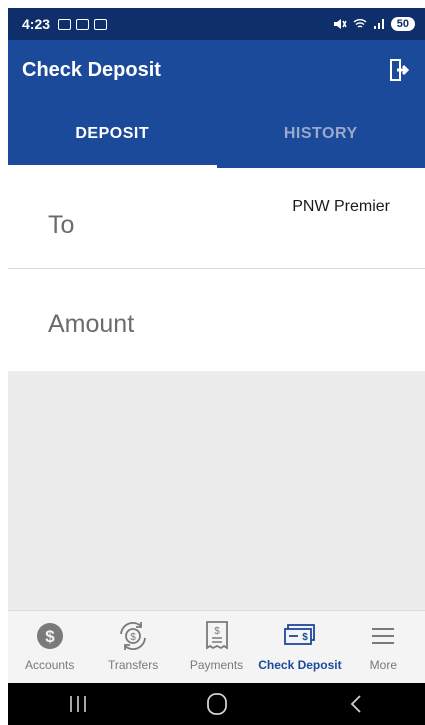 This screenshot has width=425, height=725. I want to click on app-bar: Check Deposit, so click(216, 70).